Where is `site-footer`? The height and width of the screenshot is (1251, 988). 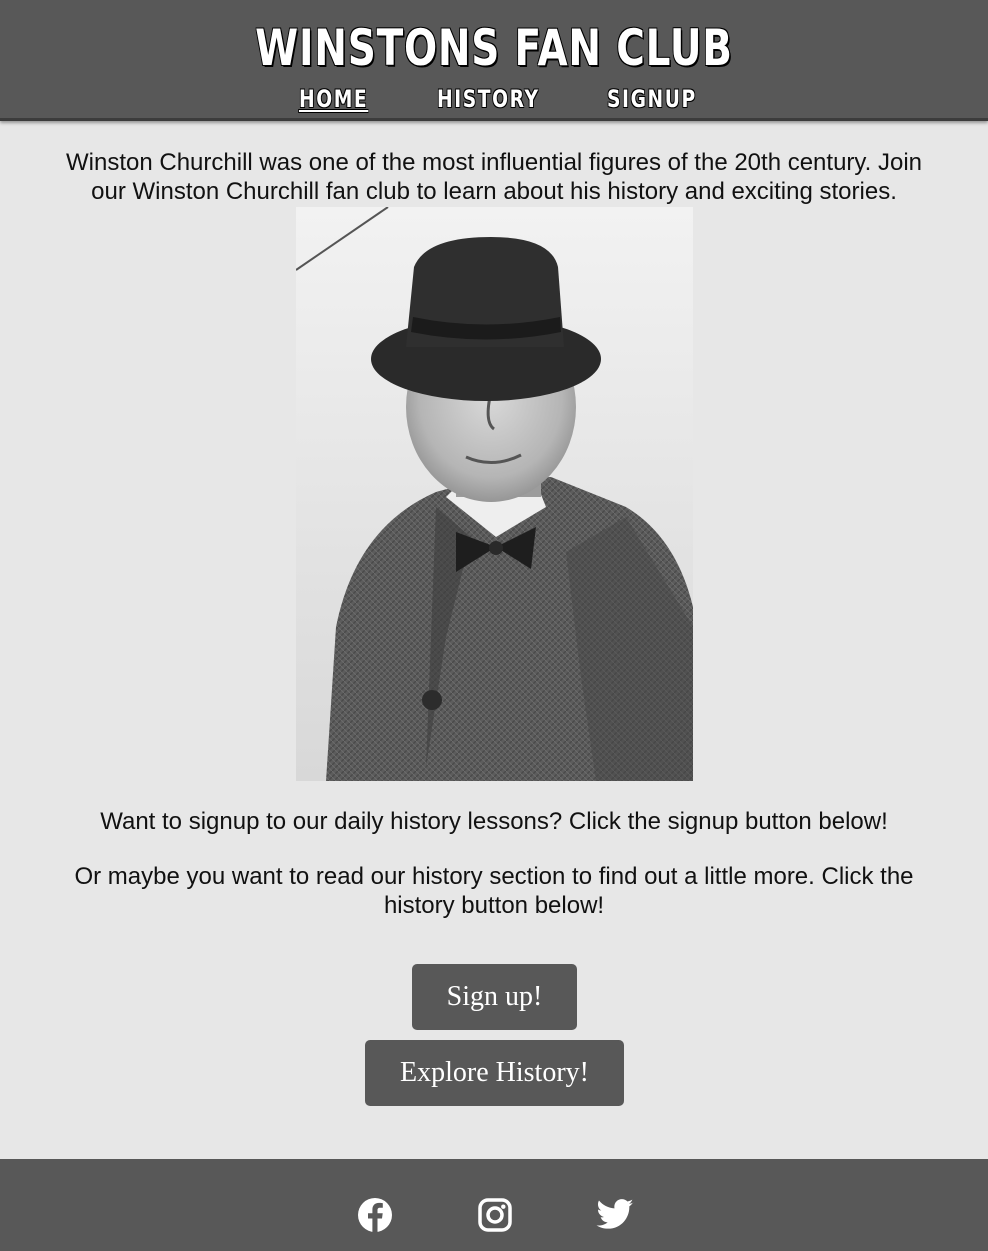 site-footer is located at coordinates (494, 1205).